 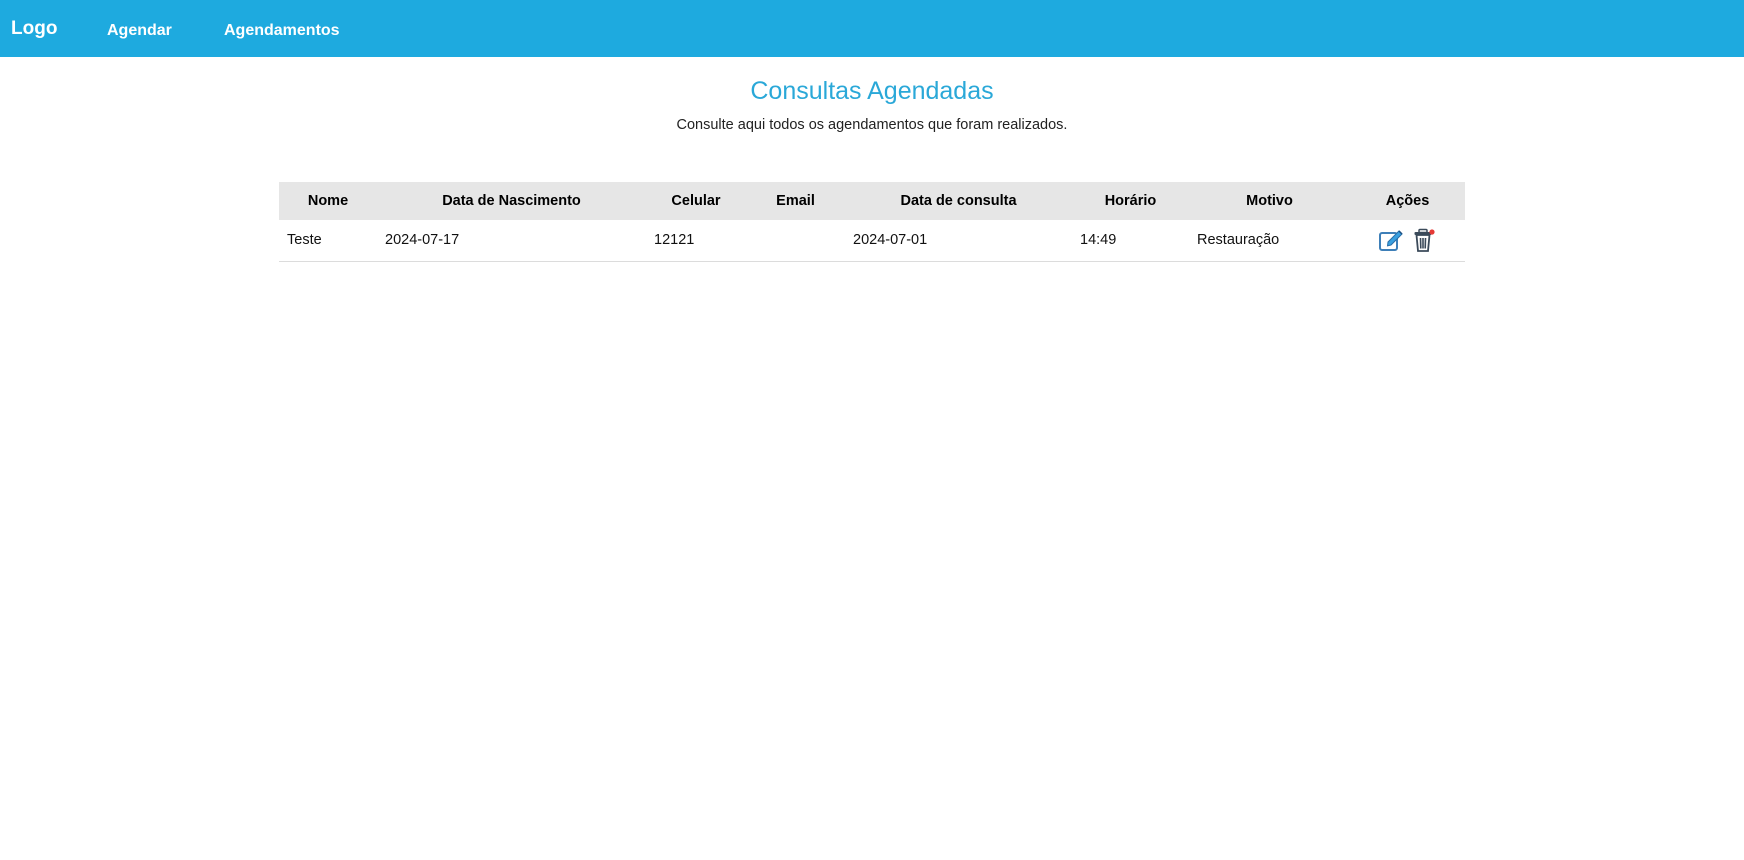 What do you see at coordinates (1269, 201) in the screenshot?
I see `column-header-motivo: Motivo` at bounding box center [1269, 201].